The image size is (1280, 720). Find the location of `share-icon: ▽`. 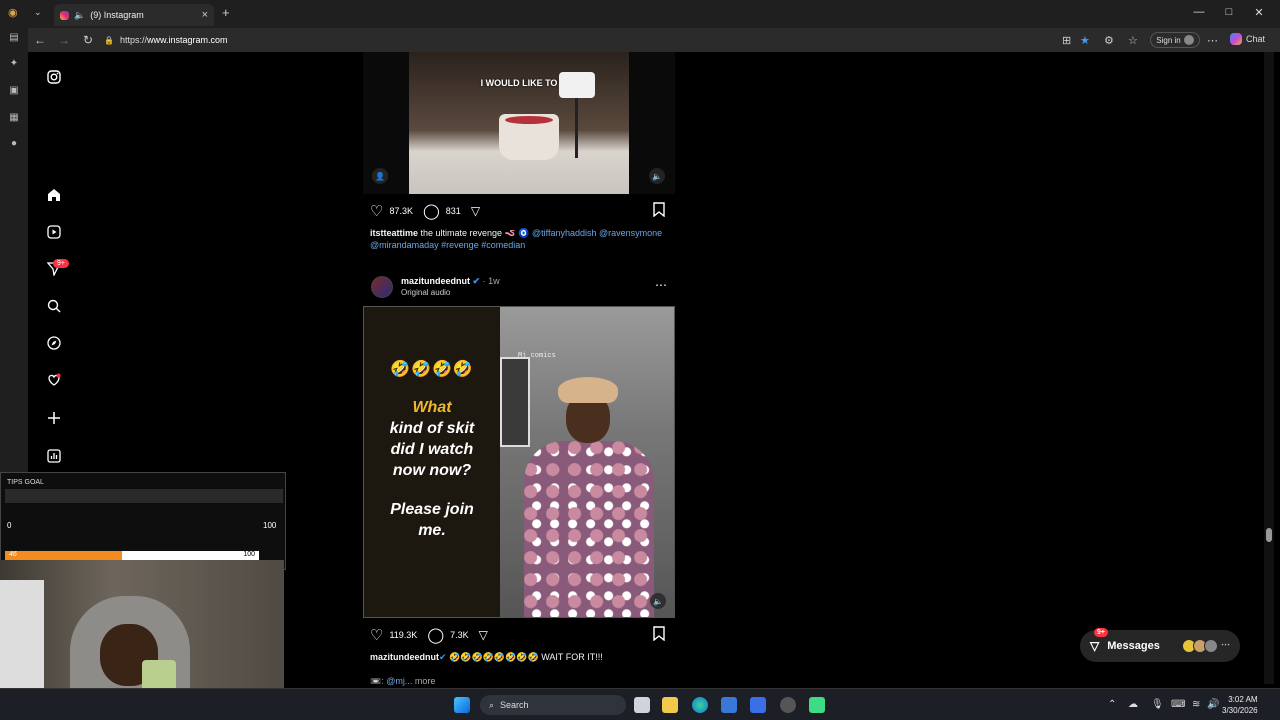

share-icon: ▽ is located at coordinates (475, 211).